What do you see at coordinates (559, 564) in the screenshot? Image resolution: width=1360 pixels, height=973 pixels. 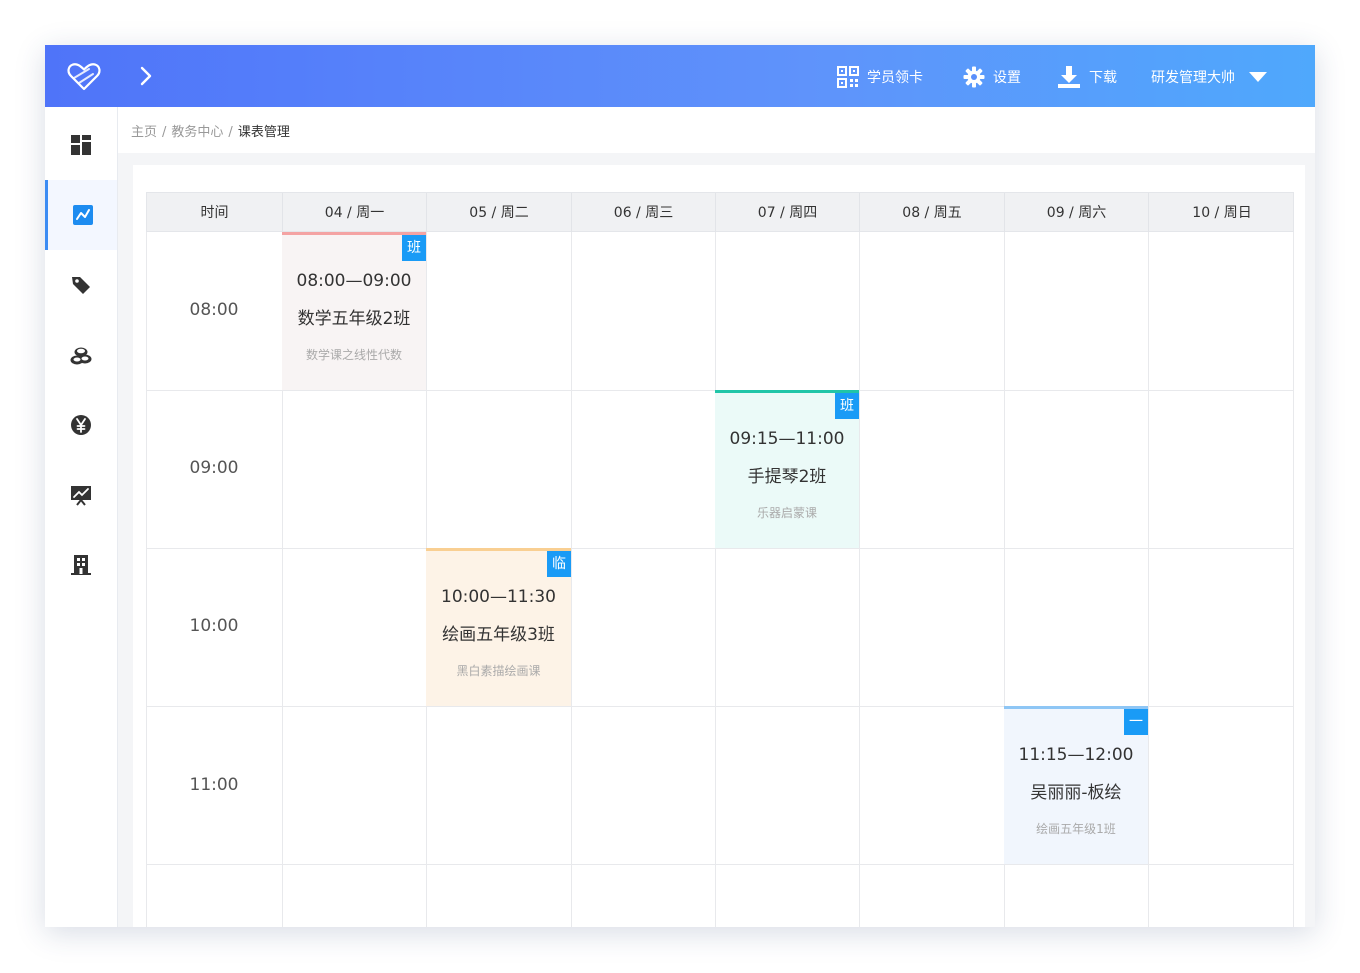 I see `class-type-badge: 临` at bounding box center [559, 564].